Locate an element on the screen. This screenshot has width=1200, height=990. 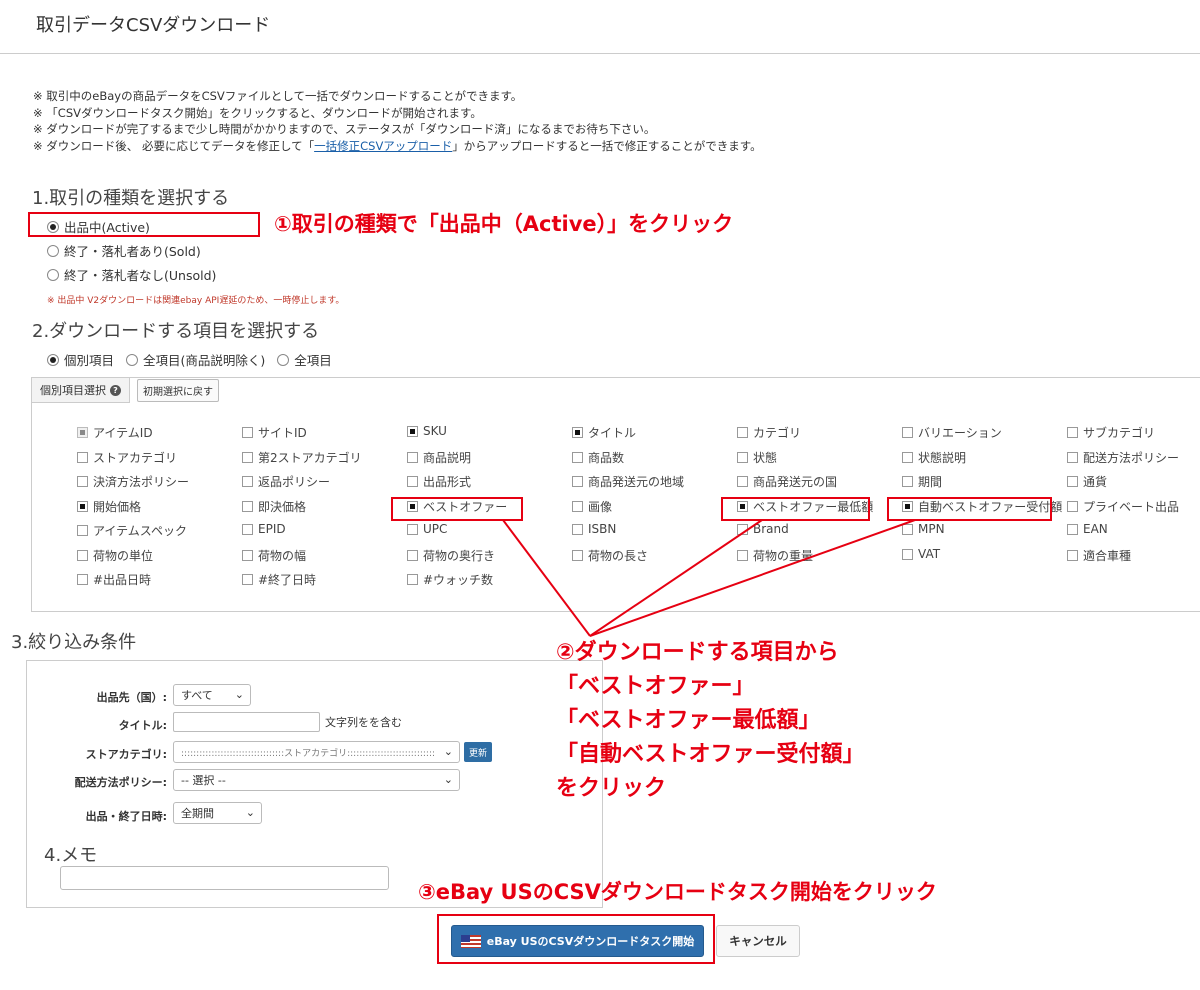
annotation-connector-lines is located at coordinates (709, 578).